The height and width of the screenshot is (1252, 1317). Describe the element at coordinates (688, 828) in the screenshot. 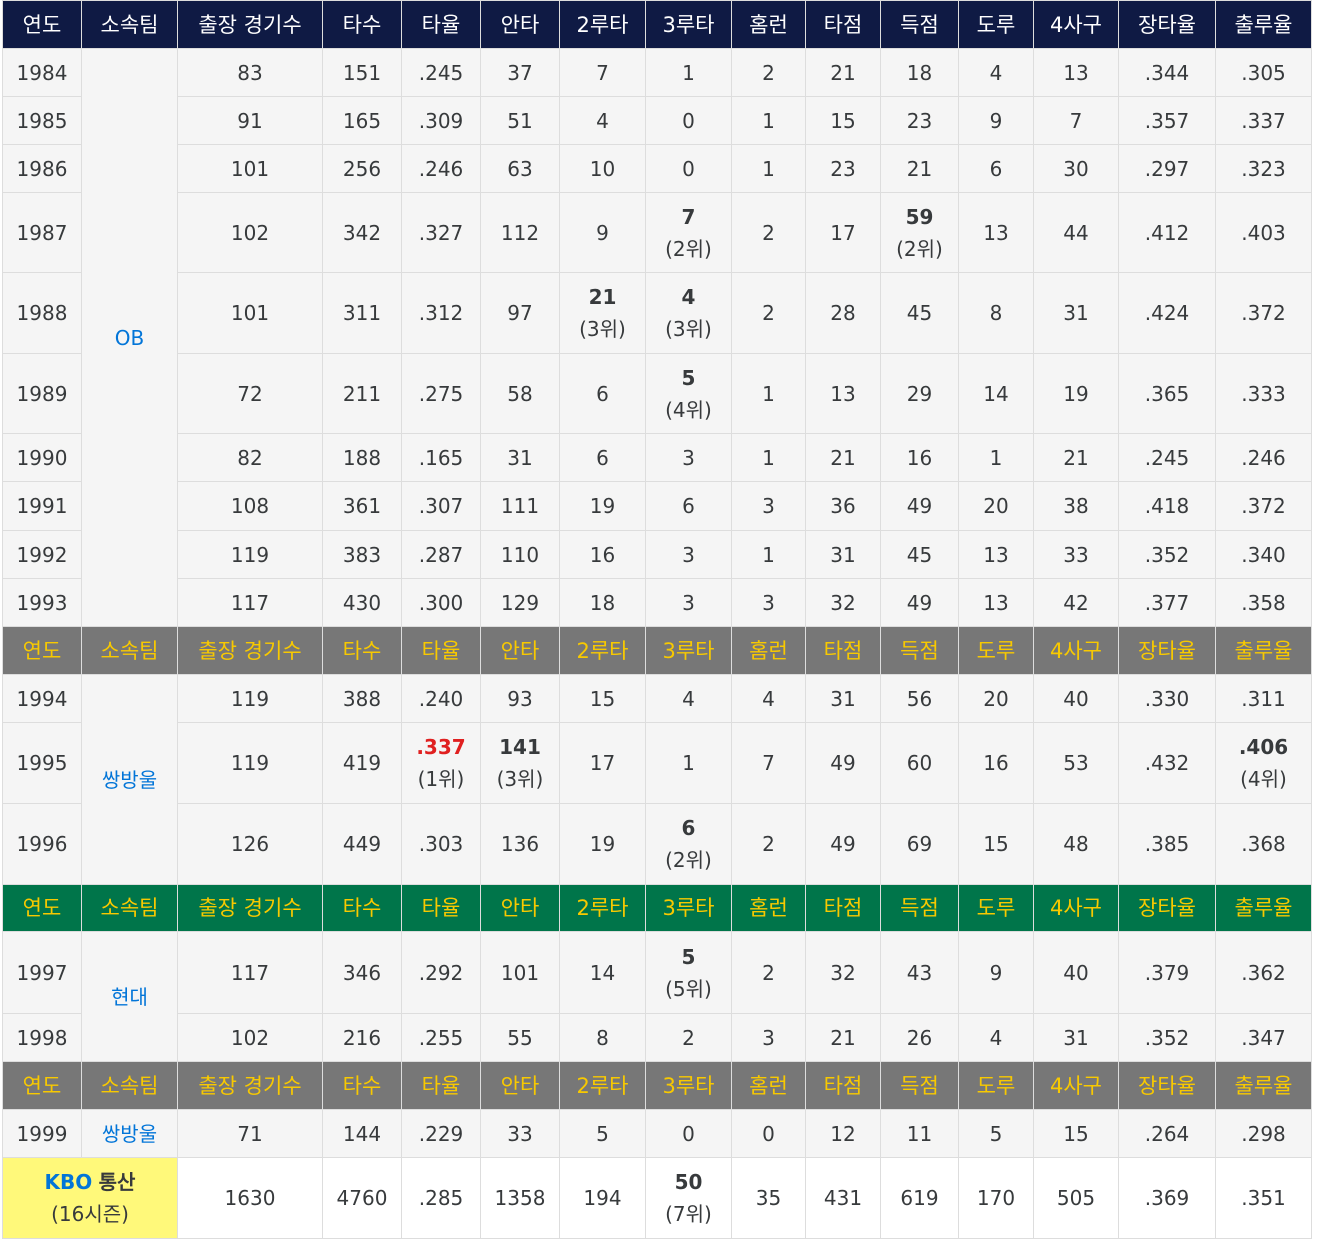

I see `stat-value: 6` at that location.